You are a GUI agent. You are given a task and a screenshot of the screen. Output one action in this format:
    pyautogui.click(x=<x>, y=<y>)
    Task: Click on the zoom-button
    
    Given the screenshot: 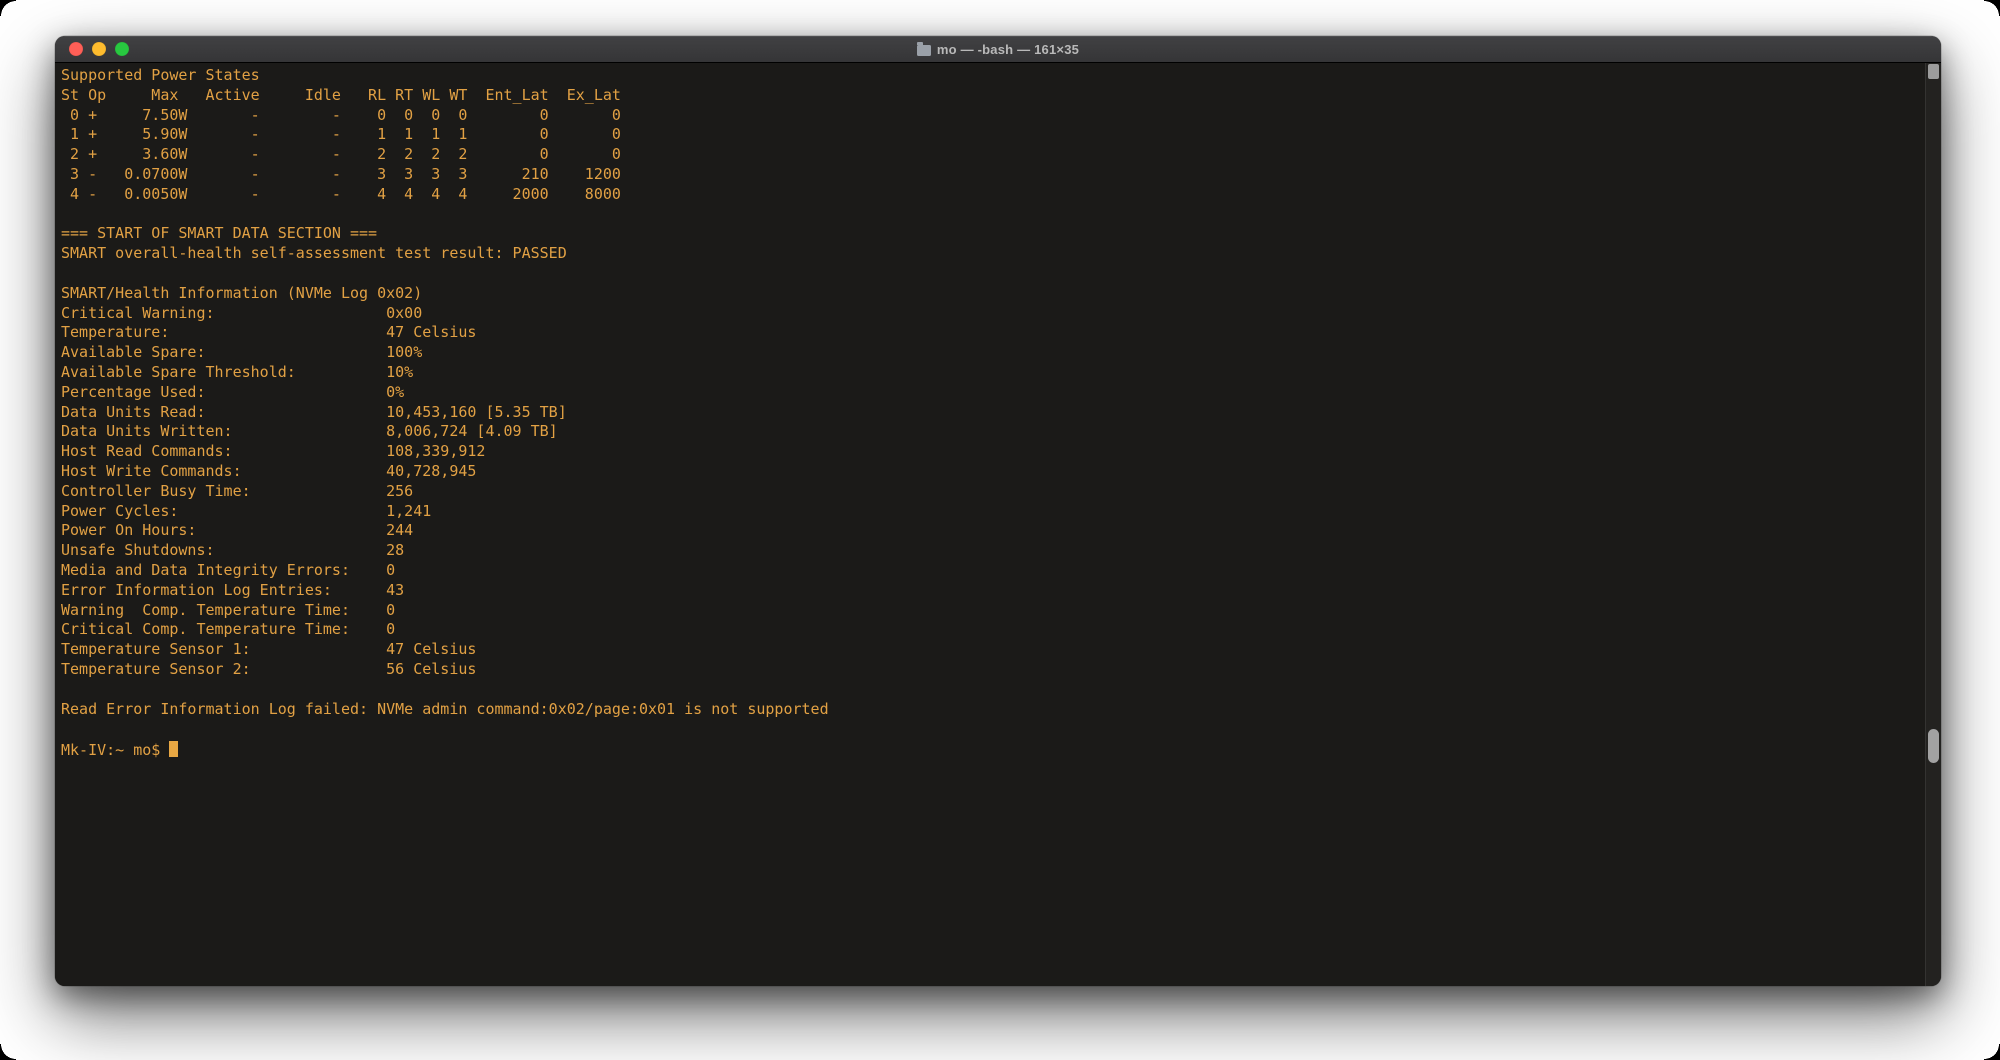 What is the action you would take?
    pyautogui.click(x=122, y=49)
    